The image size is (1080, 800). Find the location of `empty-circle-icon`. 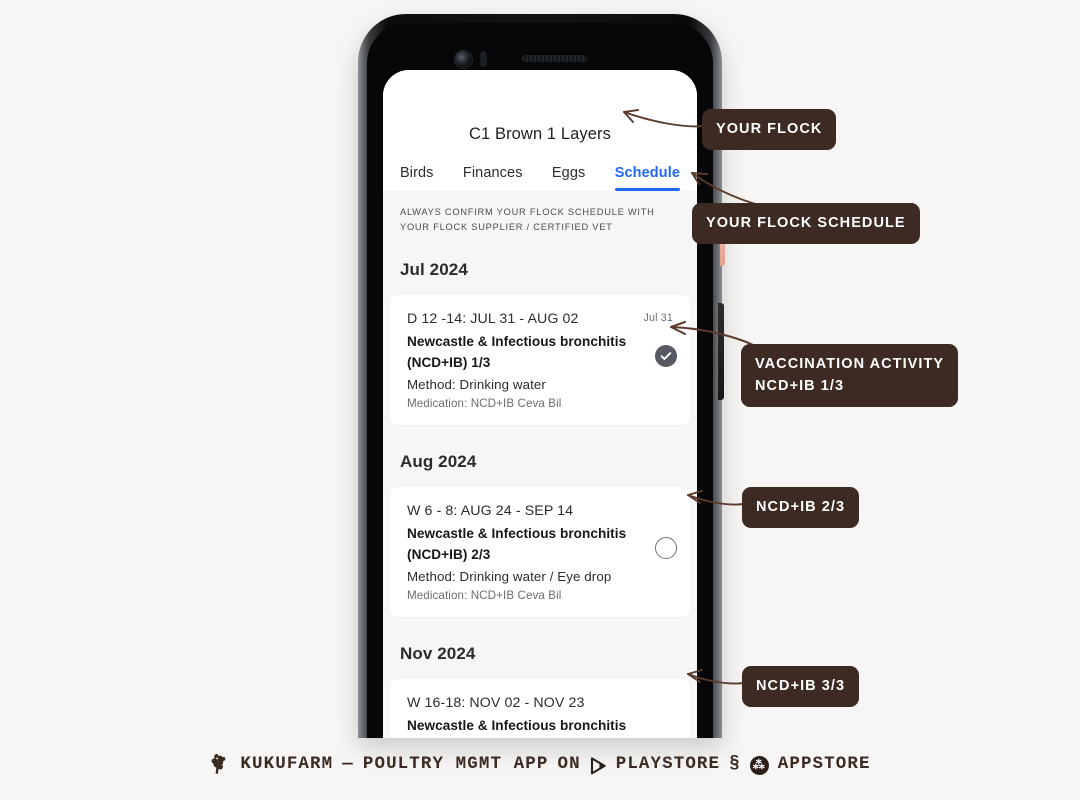

empty-circle-icon is located at coordinates (666, 548).